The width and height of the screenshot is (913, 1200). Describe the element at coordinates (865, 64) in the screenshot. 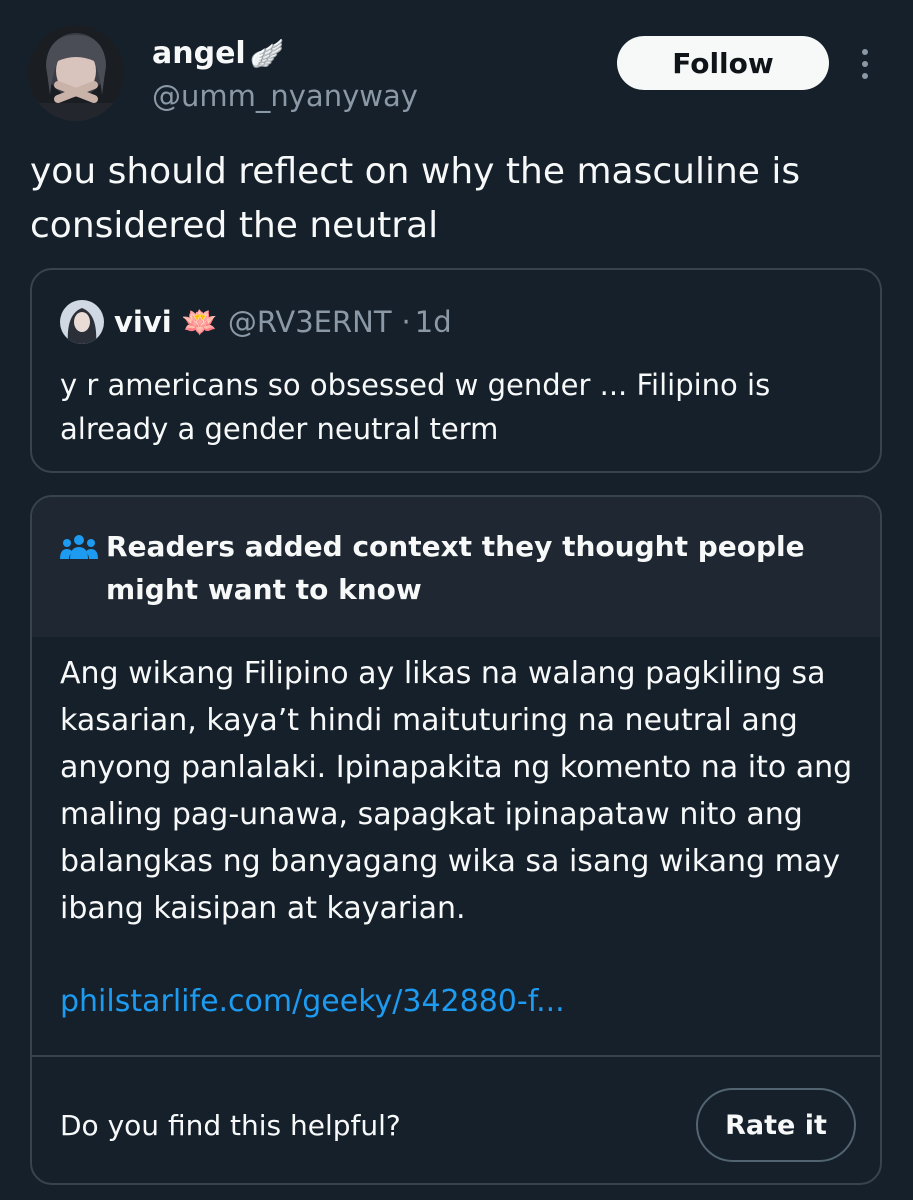

I see `more-vertical-icon` at that location.